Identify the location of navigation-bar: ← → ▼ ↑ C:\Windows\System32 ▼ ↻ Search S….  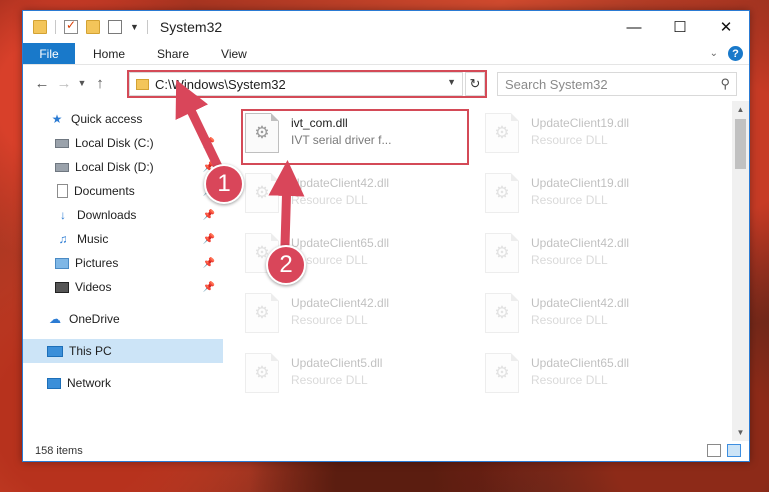
(386, 83).